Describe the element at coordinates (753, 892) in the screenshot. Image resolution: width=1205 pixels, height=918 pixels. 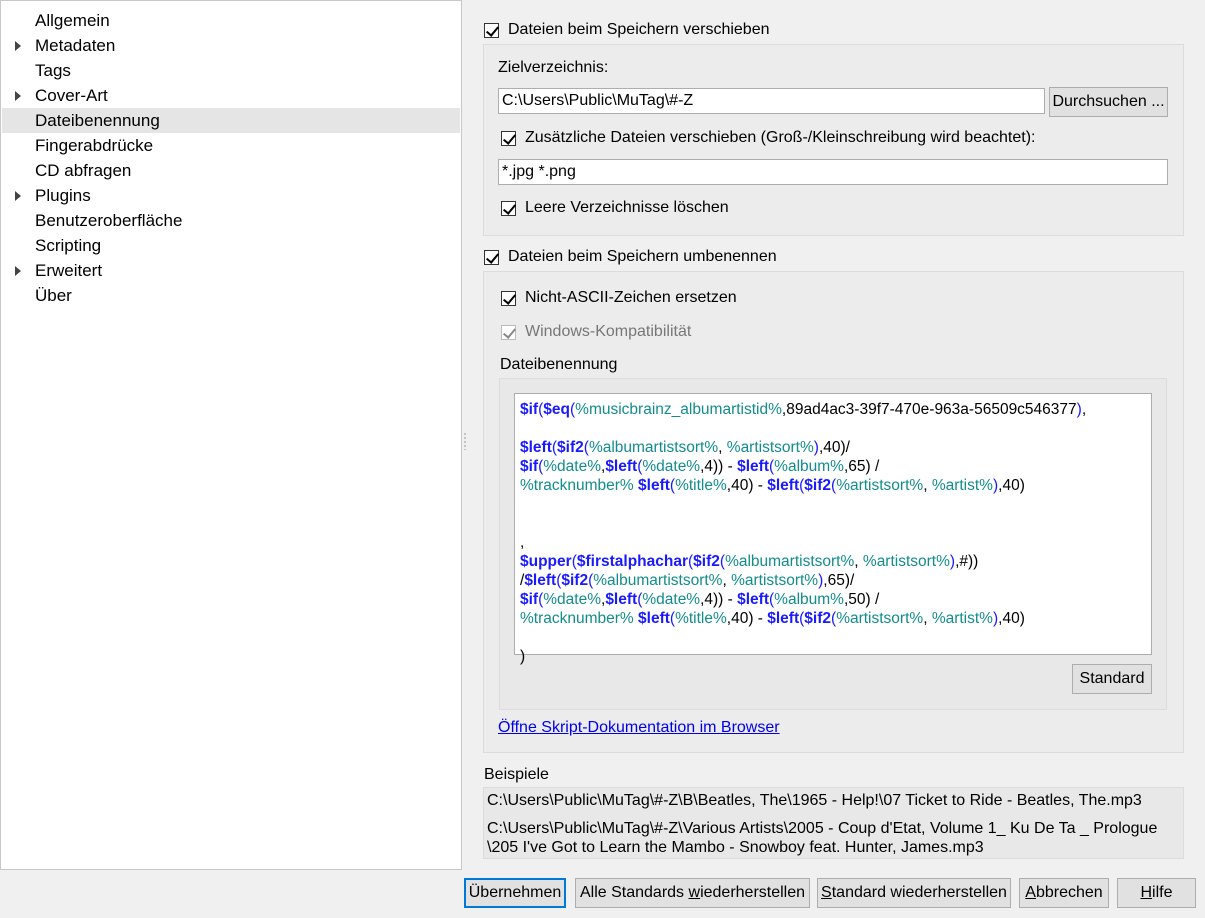
I see `restore-all-label-post: iederherstellen` at that location.